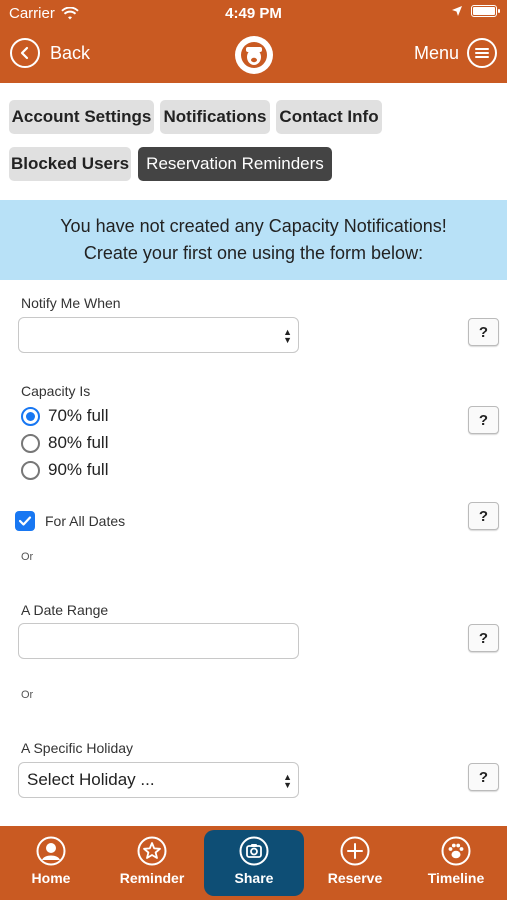 Image resolution: width=507 pixels, height=900 pixels. I want to click on back-button: Back, so click(50, 53).